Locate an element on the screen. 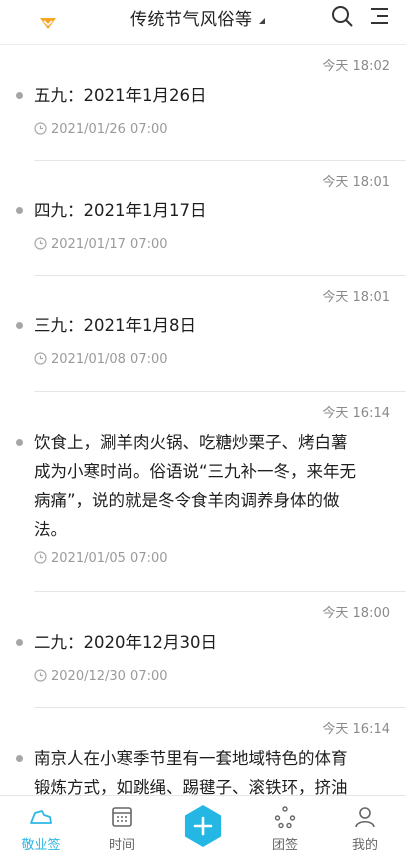 The image size is (406, 859). menu-icon is located at coordinates (380, 16).